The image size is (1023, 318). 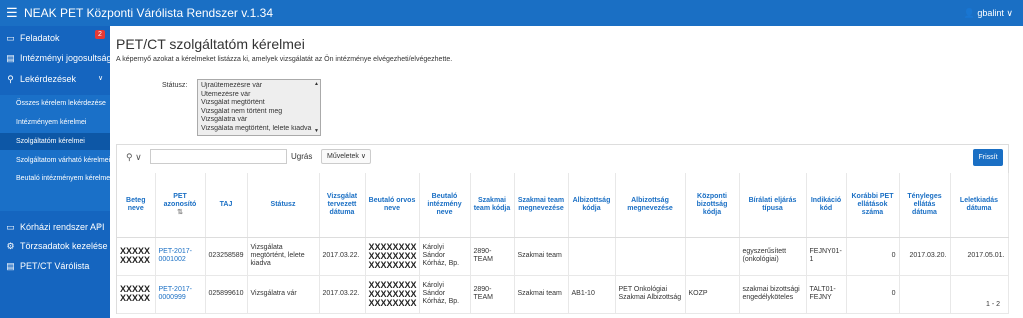 I want to click on table-cell: 025899610, so click(x=226, y=294).